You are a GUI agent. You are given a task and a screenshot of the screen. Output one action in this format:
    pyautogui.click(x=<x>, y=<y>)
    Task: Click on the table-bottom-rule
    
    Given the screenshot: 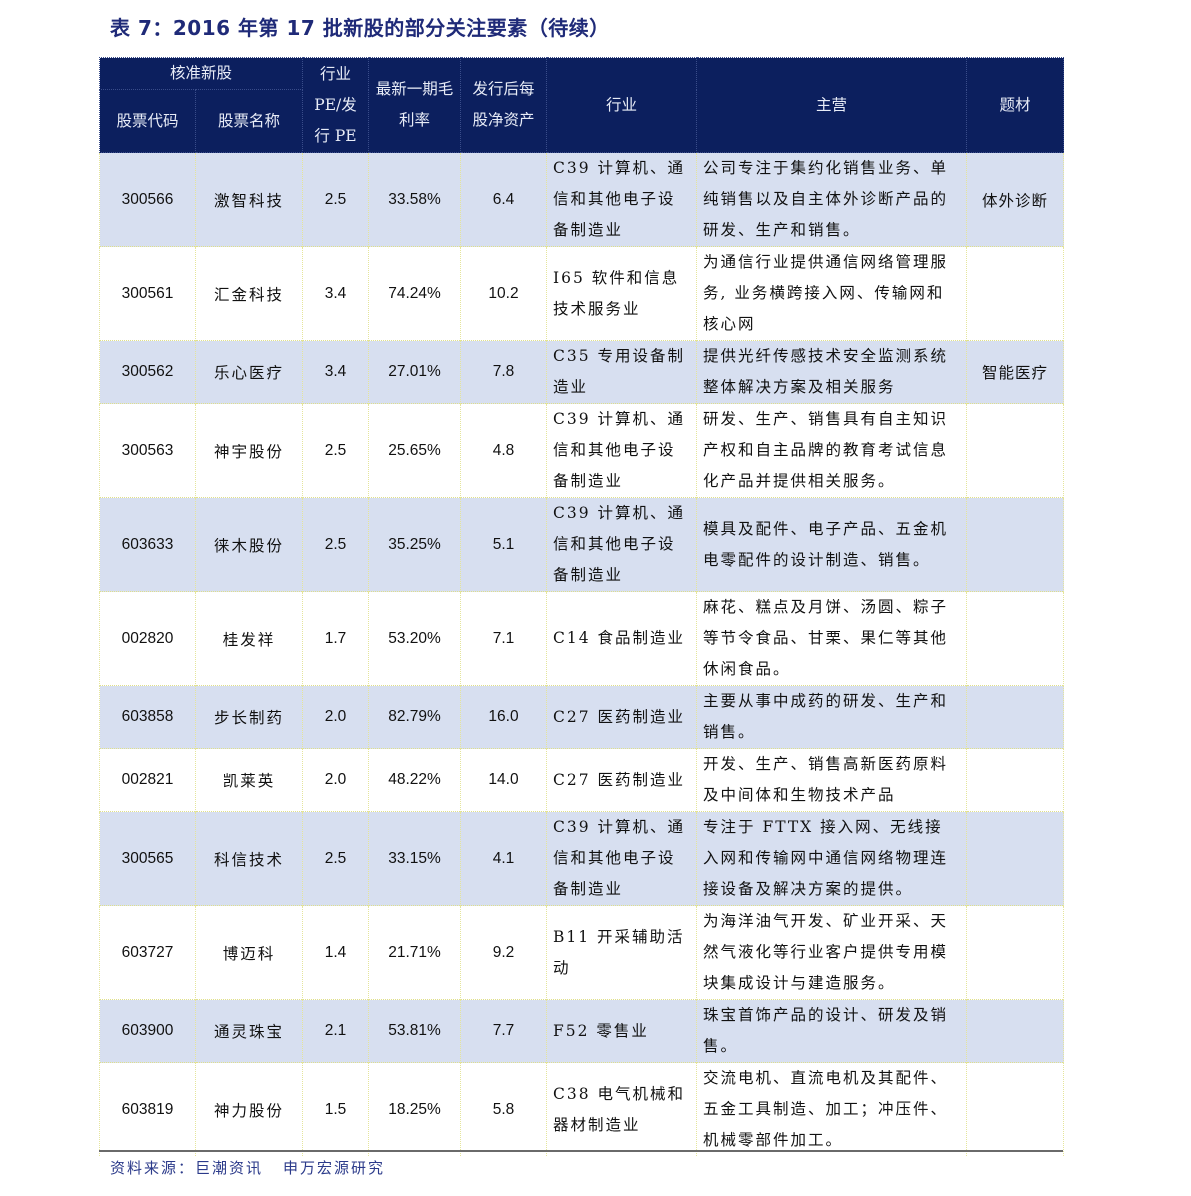 What is the action you would take?
    pyautogui.click(x=581, y=1151)
    